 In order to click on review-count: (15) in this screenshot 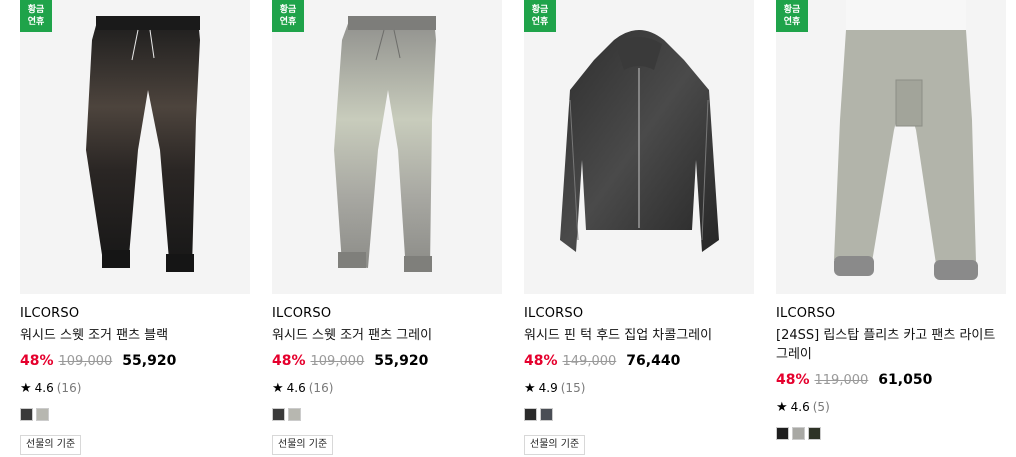, I will do `click(573, 388)`.